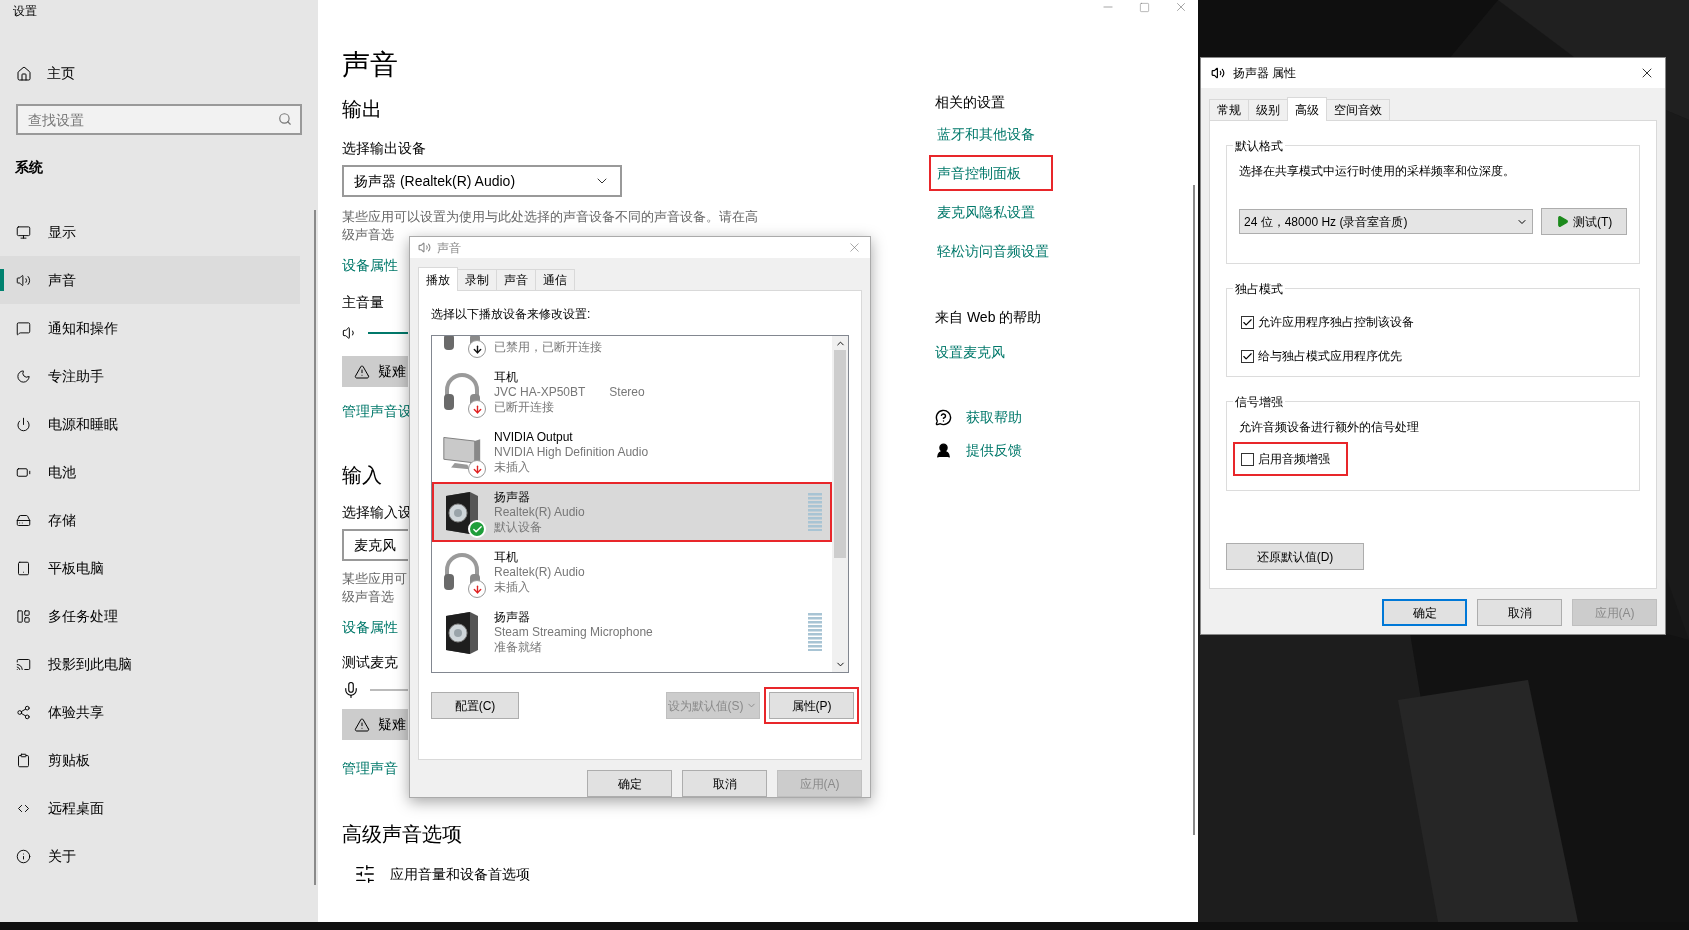  Describe the element at coordinates (1229, 109) in the screenshot. I see `dialog-tab: 常规` at that location.